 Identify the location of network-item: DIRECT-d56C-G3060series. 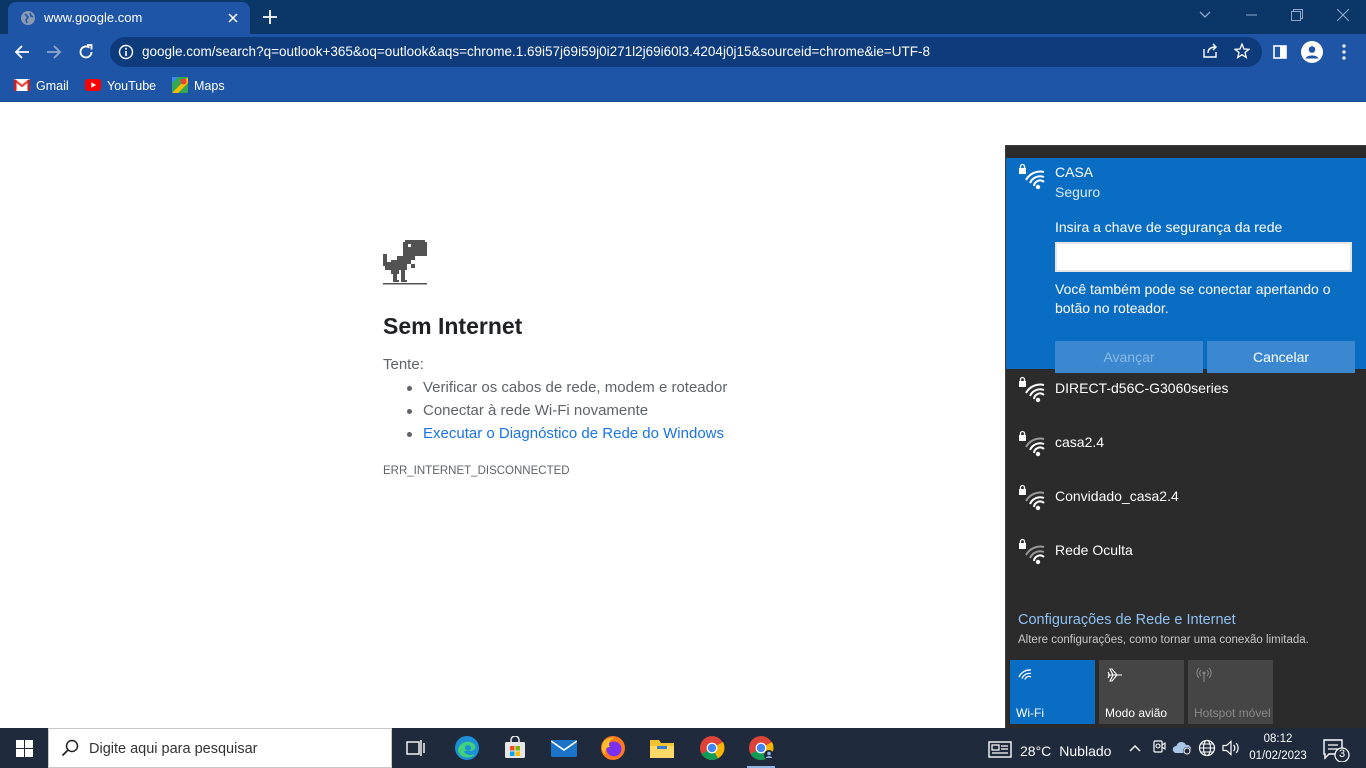
(1186, 395).